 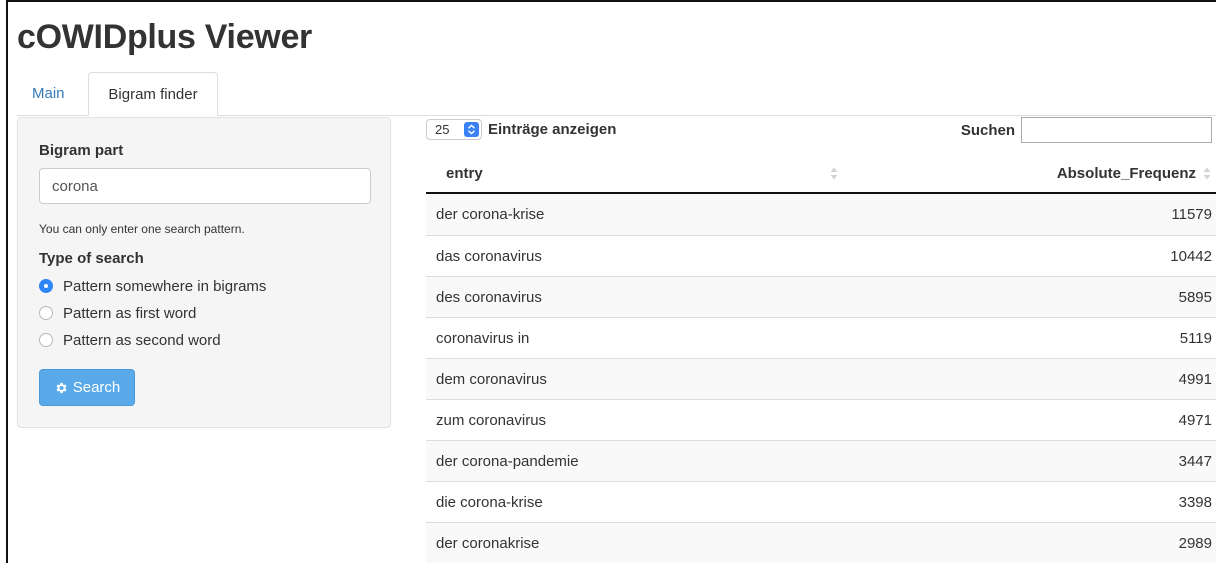 What do you see at coordinates (1195, 420) in the screenshot?
I see `cell-frequency: 4971` at bounding box center [1195, 420].